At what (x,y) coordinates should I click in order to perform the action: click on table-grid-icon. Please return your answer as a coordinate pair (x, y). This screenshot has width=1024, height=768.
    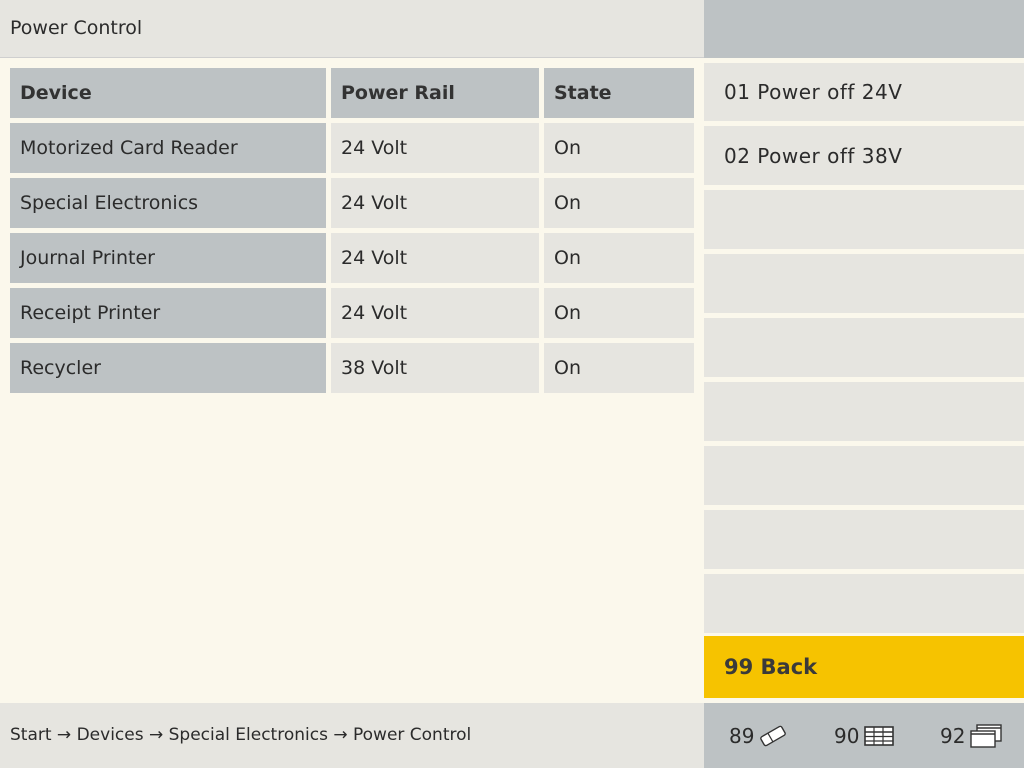
    Looking at the image, I should click on (879, 736).